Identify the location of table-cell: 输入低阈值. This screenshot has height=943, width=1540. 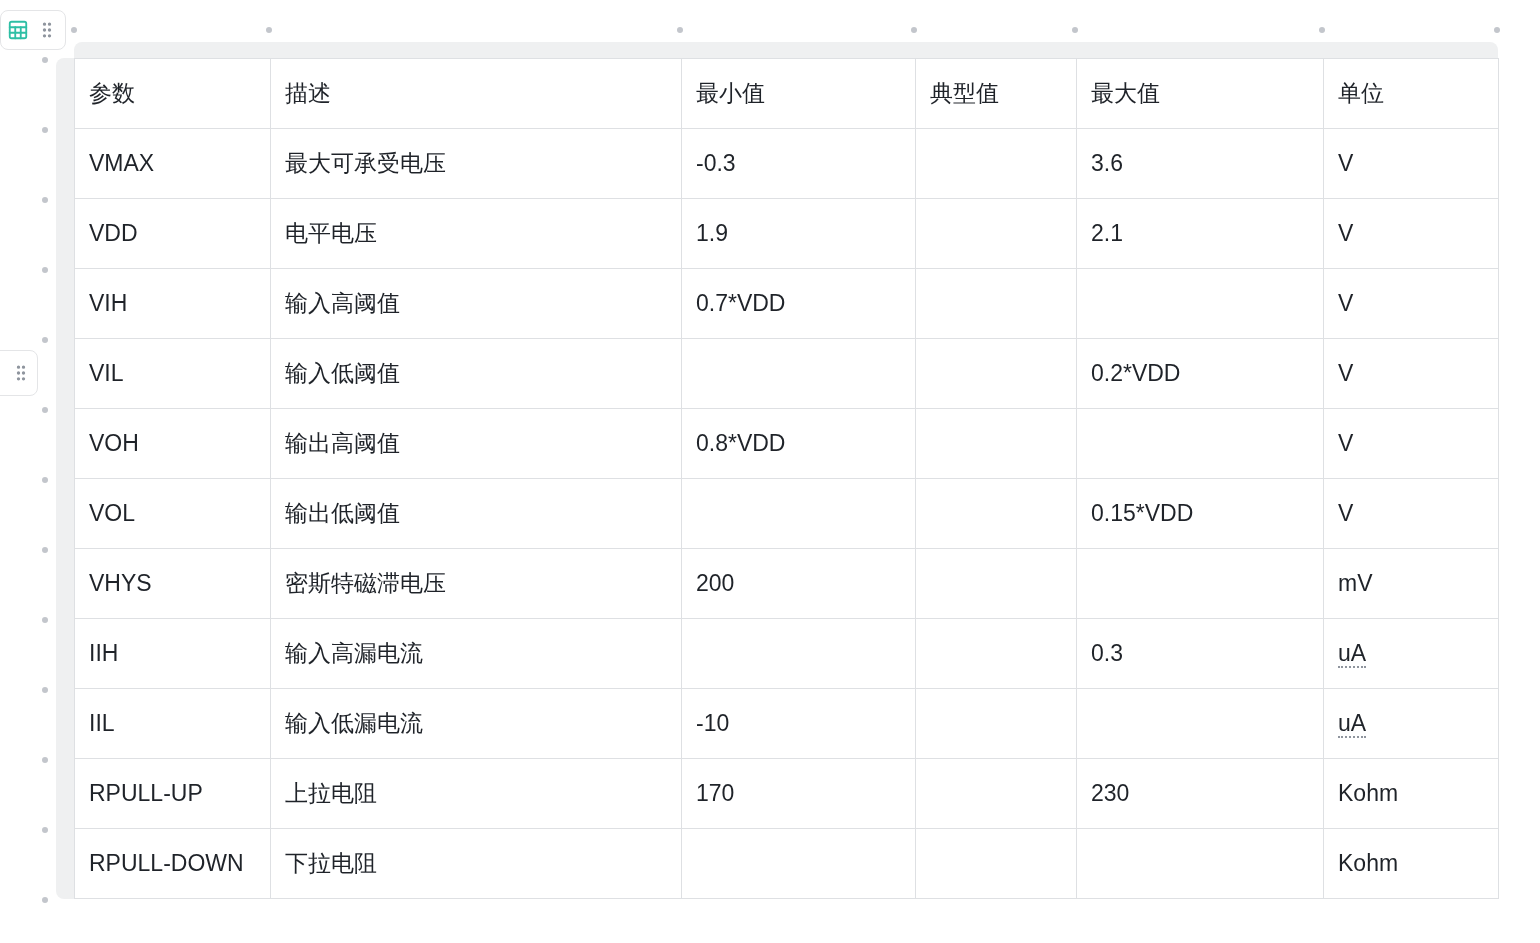
(476, 373).